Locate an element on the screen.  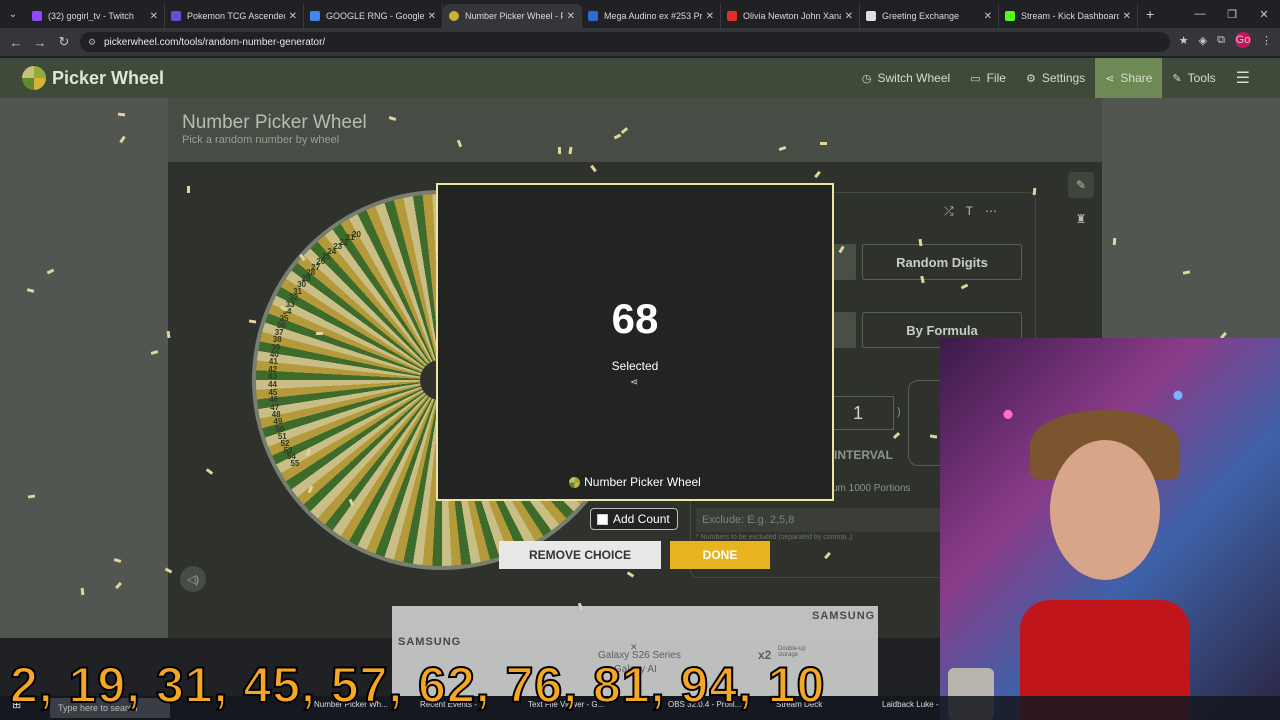
sound-toggle-icon: ◁) is located at coordinates (193, 579).